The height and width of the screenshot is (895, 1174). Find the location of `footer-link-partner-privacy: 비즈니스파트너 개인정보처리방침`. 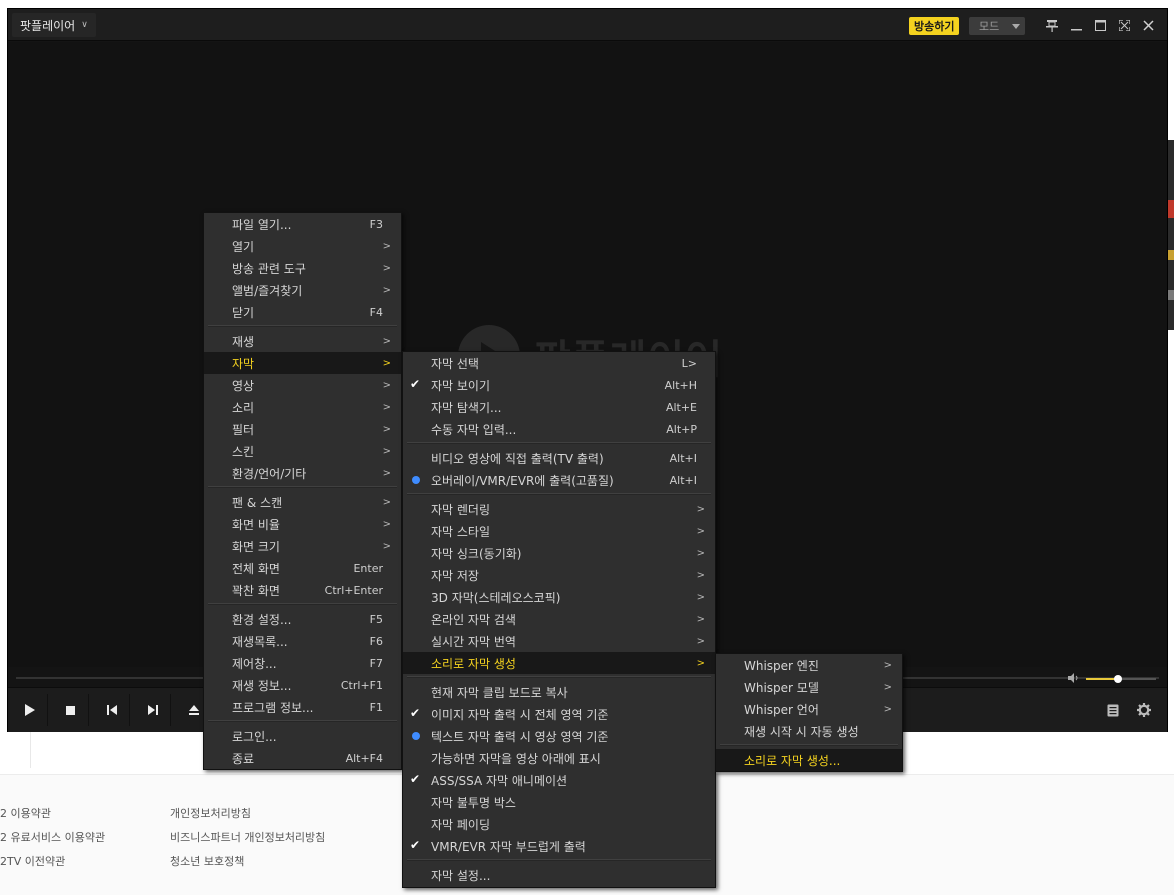

footer-link-partner-privacy: 비즈니스파트너 개인정보처리방침 is located at coordinates (247, 837).